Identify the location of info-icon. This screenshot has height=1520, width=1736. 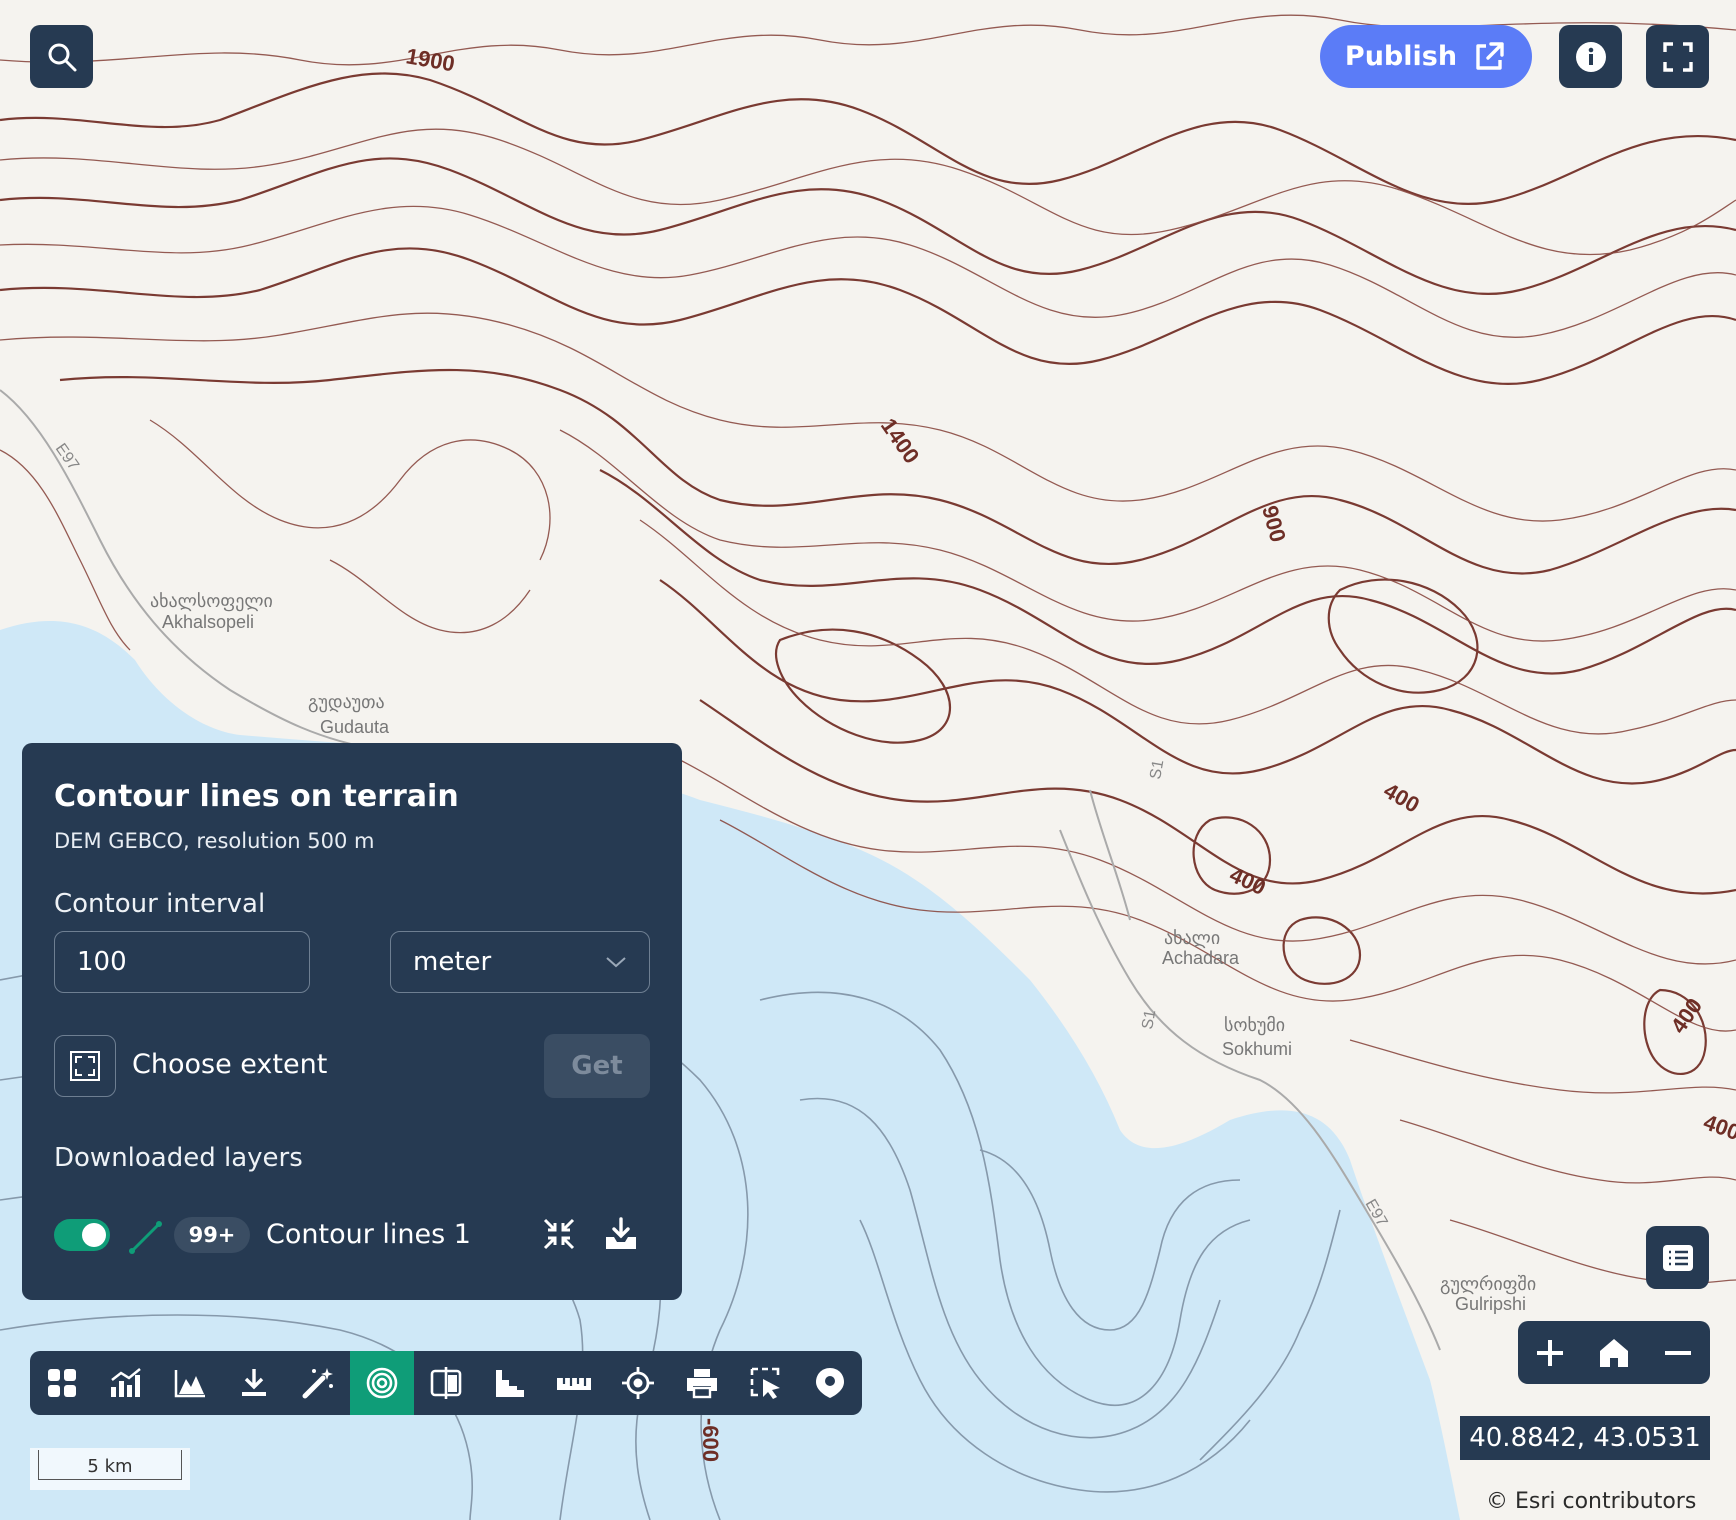
(1590, 56).